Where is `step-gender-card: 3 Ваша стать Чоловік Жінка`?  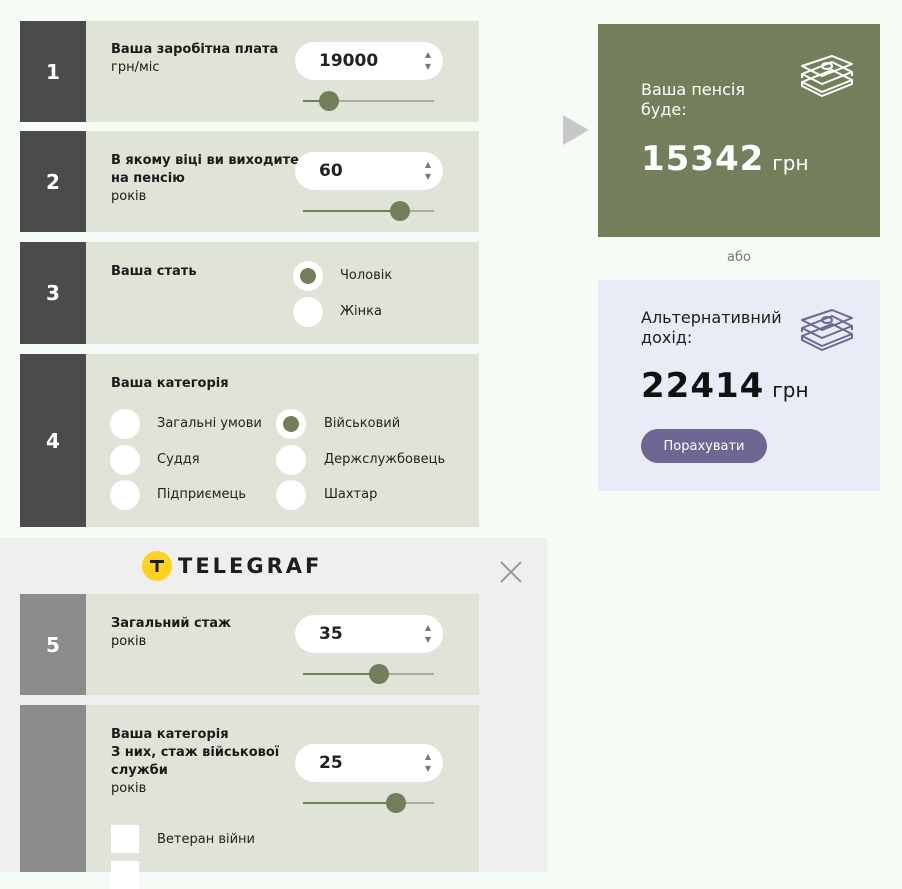
step-gender-card: 3 Ваша стать Чоловік Жінка is located at coordinates (249, 293).